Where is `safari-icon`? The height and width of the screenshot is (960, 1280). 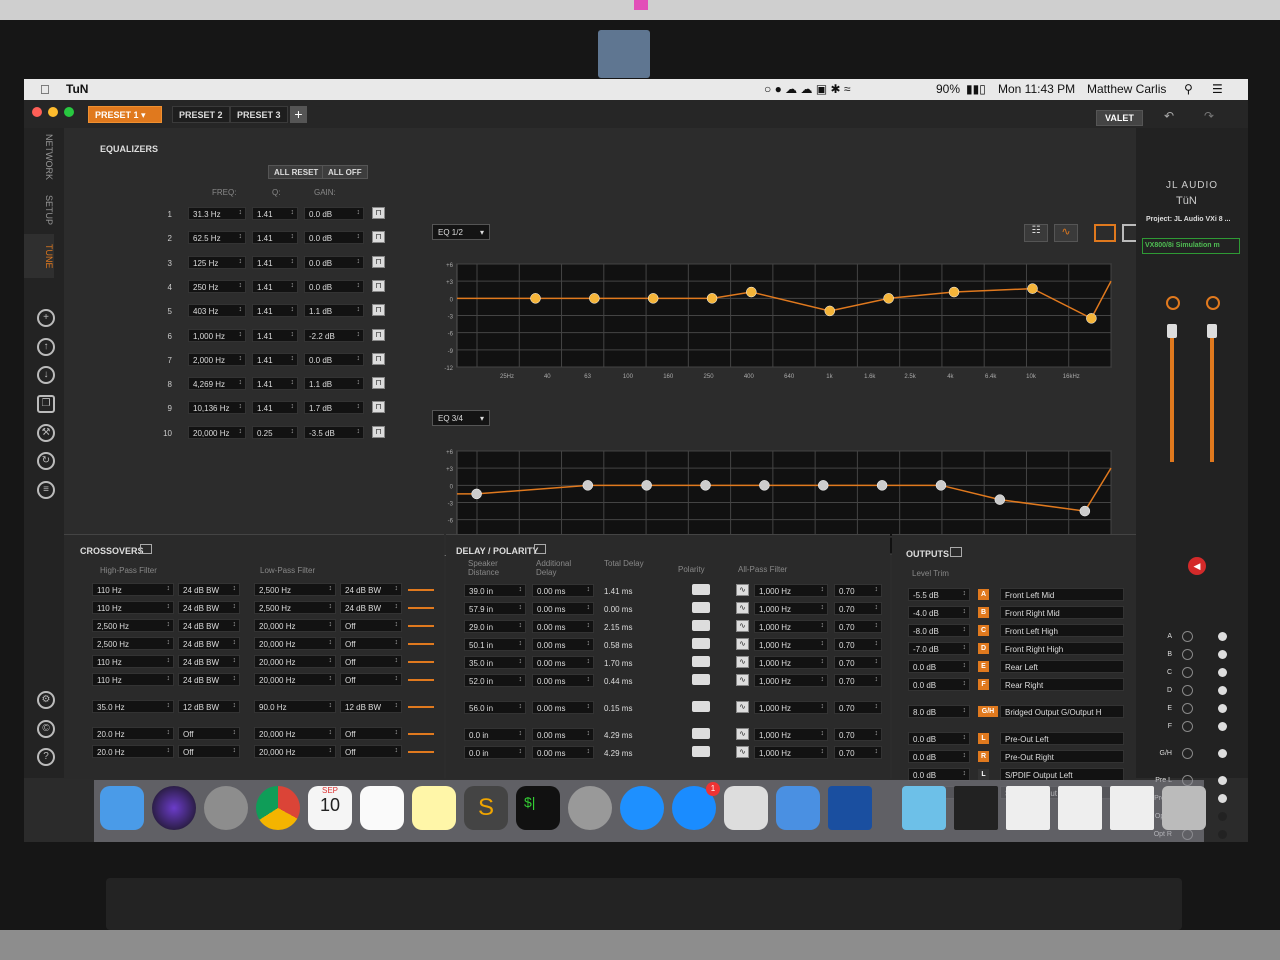 safari-icon is located at coordinates (642, 808).